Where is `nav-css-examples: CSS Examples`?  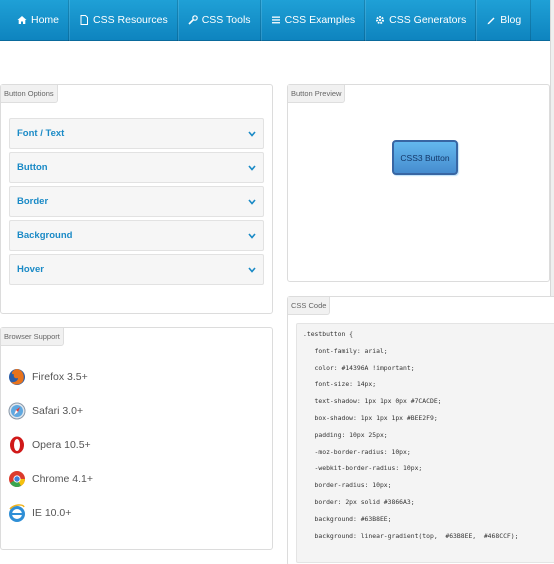
nav-css-examples: CSS Examples is located at coordinates (313, 20).